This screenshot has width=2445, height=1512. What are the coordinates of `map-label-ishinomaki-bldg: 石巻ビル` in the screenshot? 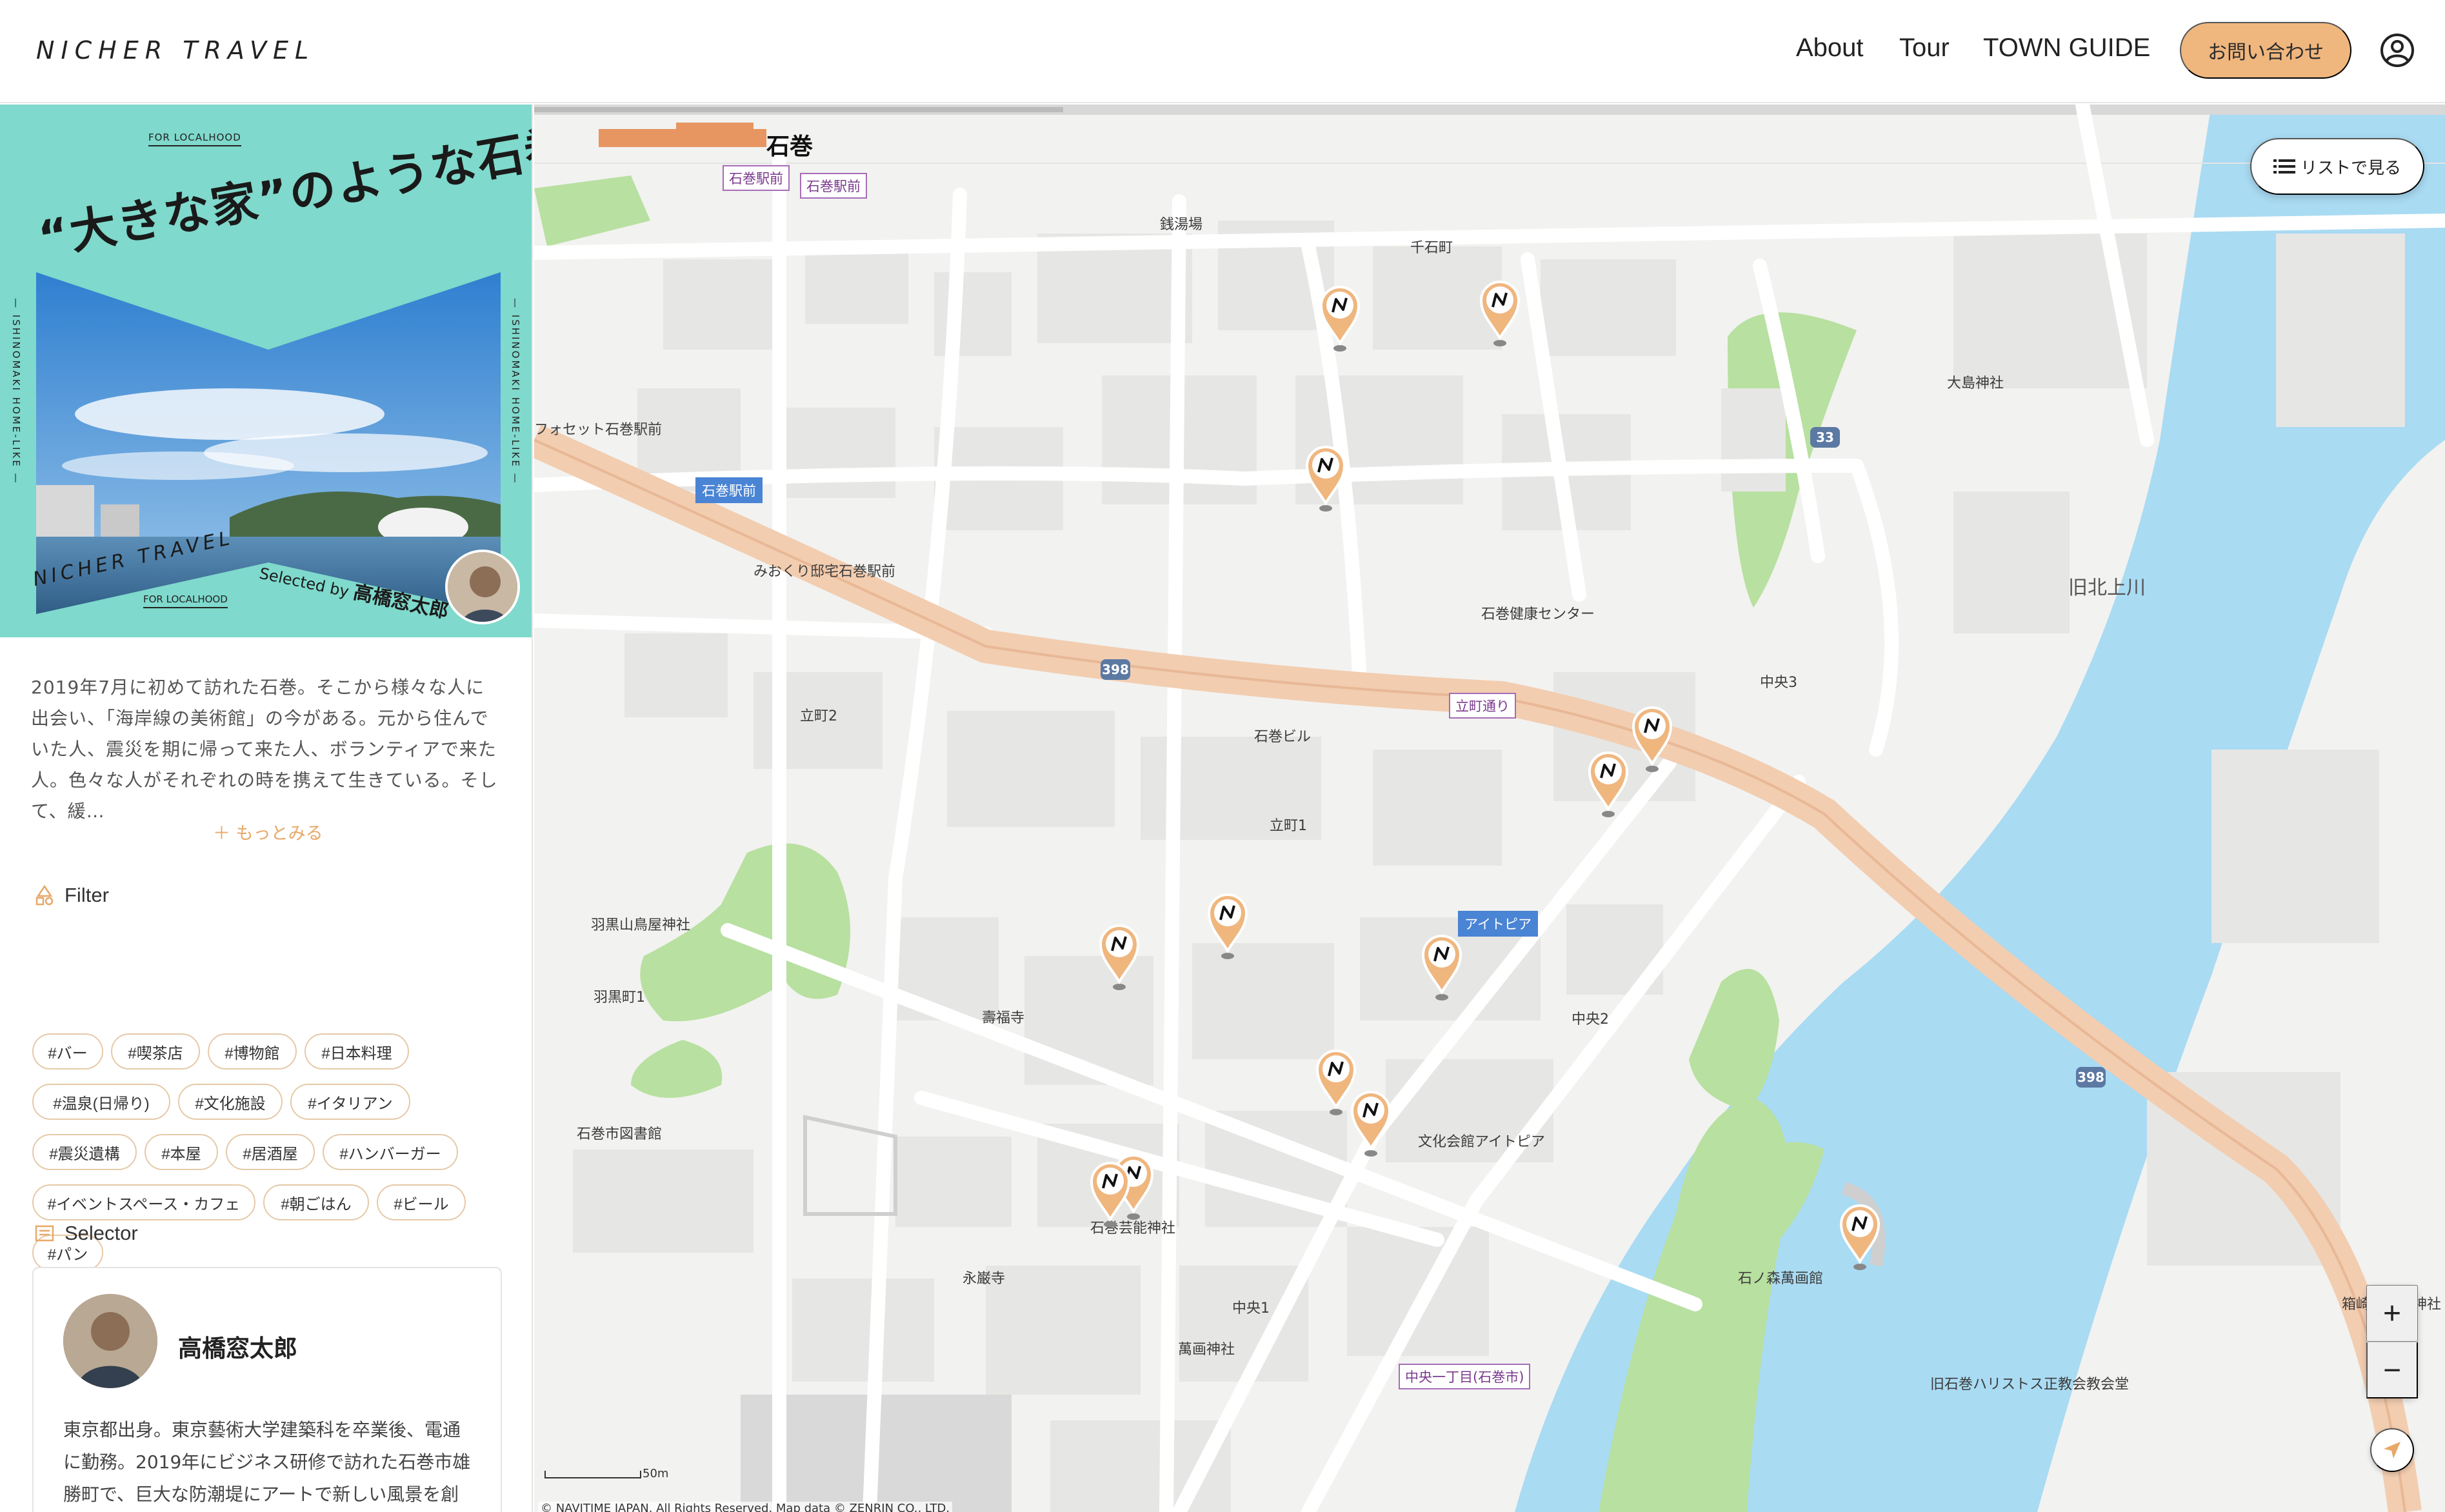 It's located at (1283, 737).